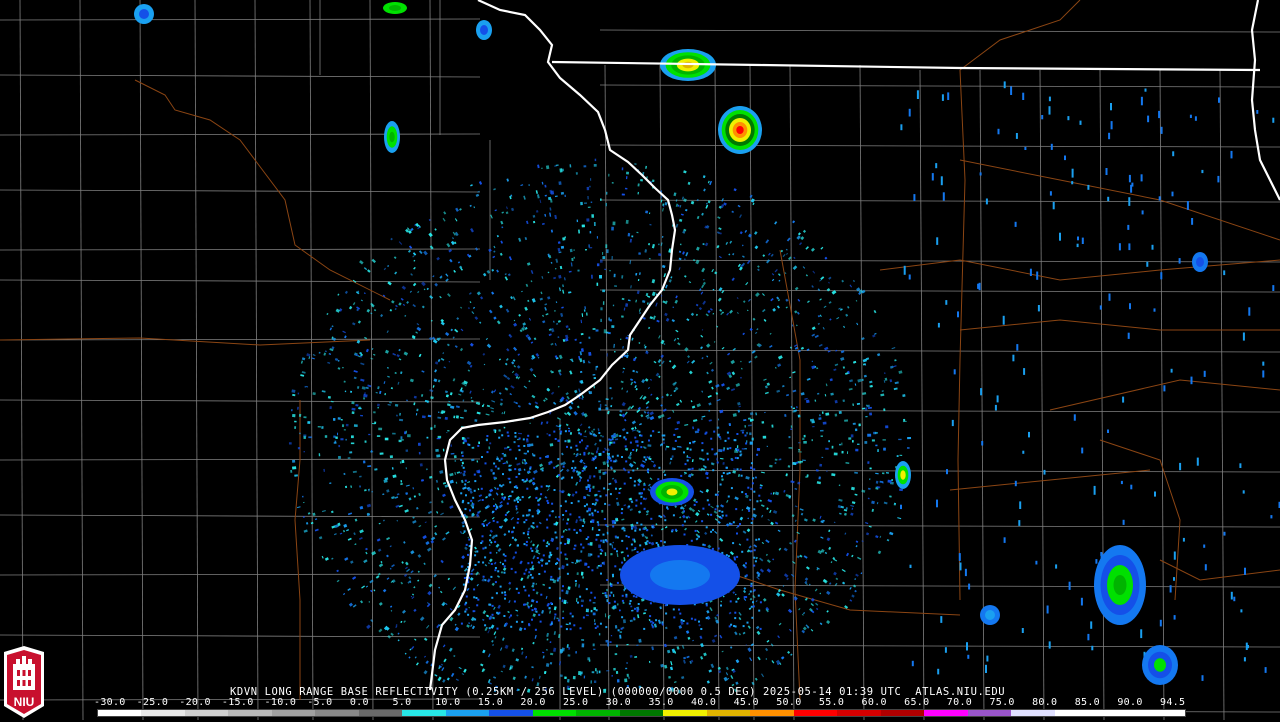  What do you see at coordinates (1129, 702) in the screenshot?
I see `scale-label: 90.0` at bounding box center [1129, 702].